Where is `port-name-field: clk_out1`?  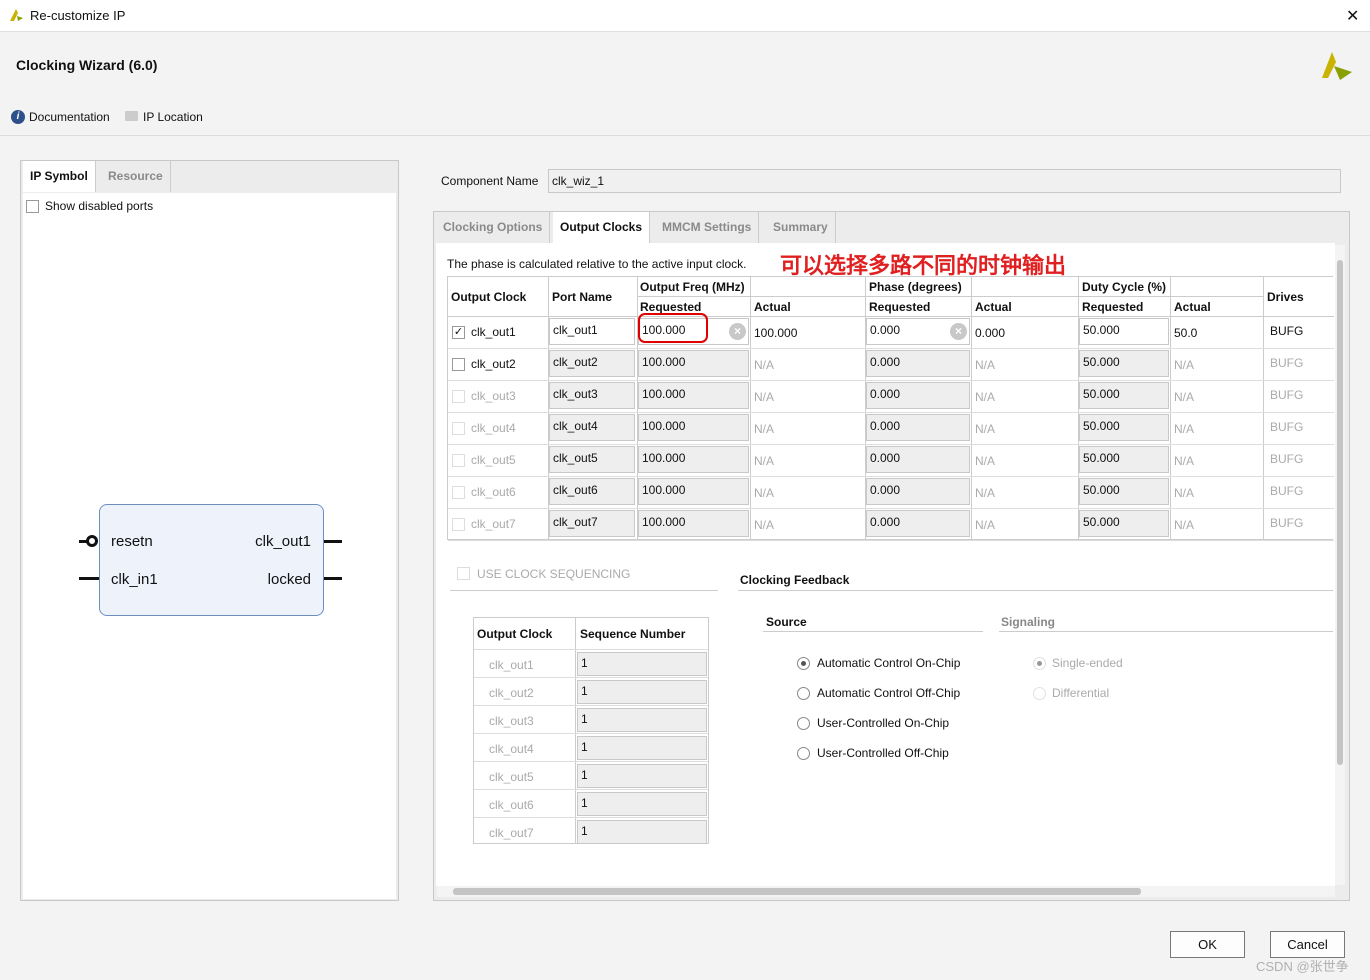 port-name-field: clk_out1 is located at coordinates (592, 331).